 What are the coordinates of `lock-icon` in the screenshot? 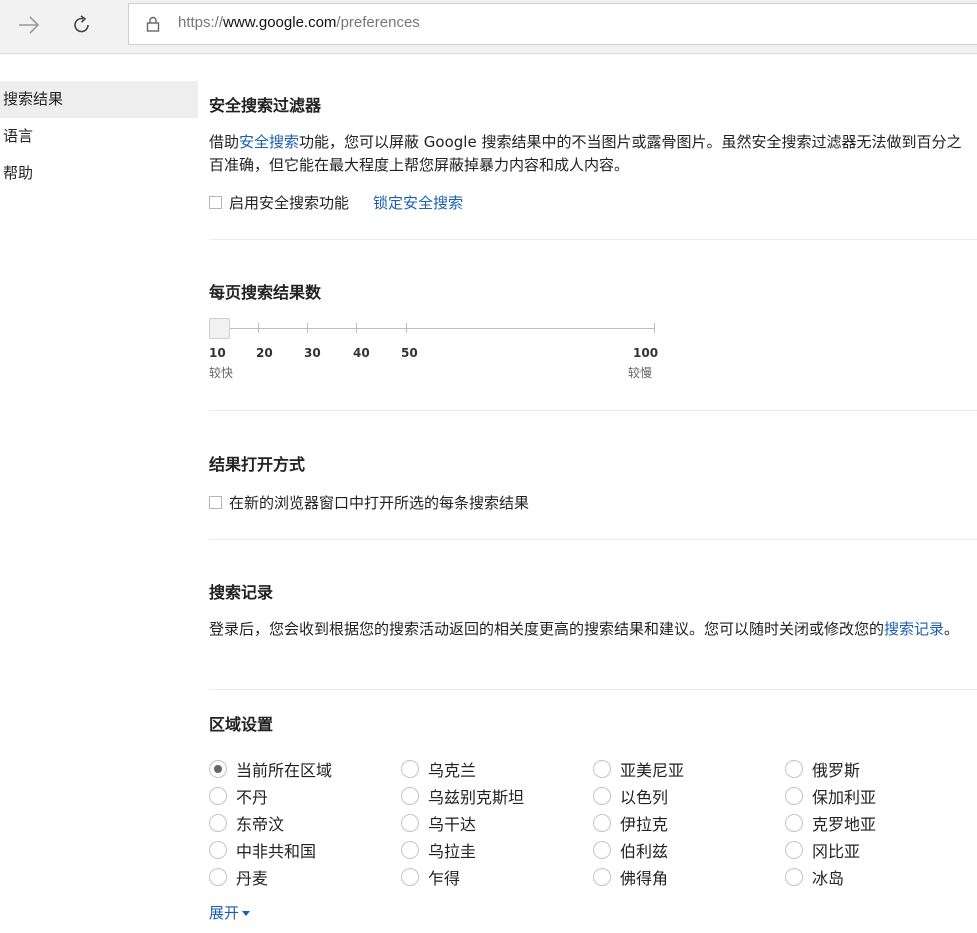 It's located at (153, 24).